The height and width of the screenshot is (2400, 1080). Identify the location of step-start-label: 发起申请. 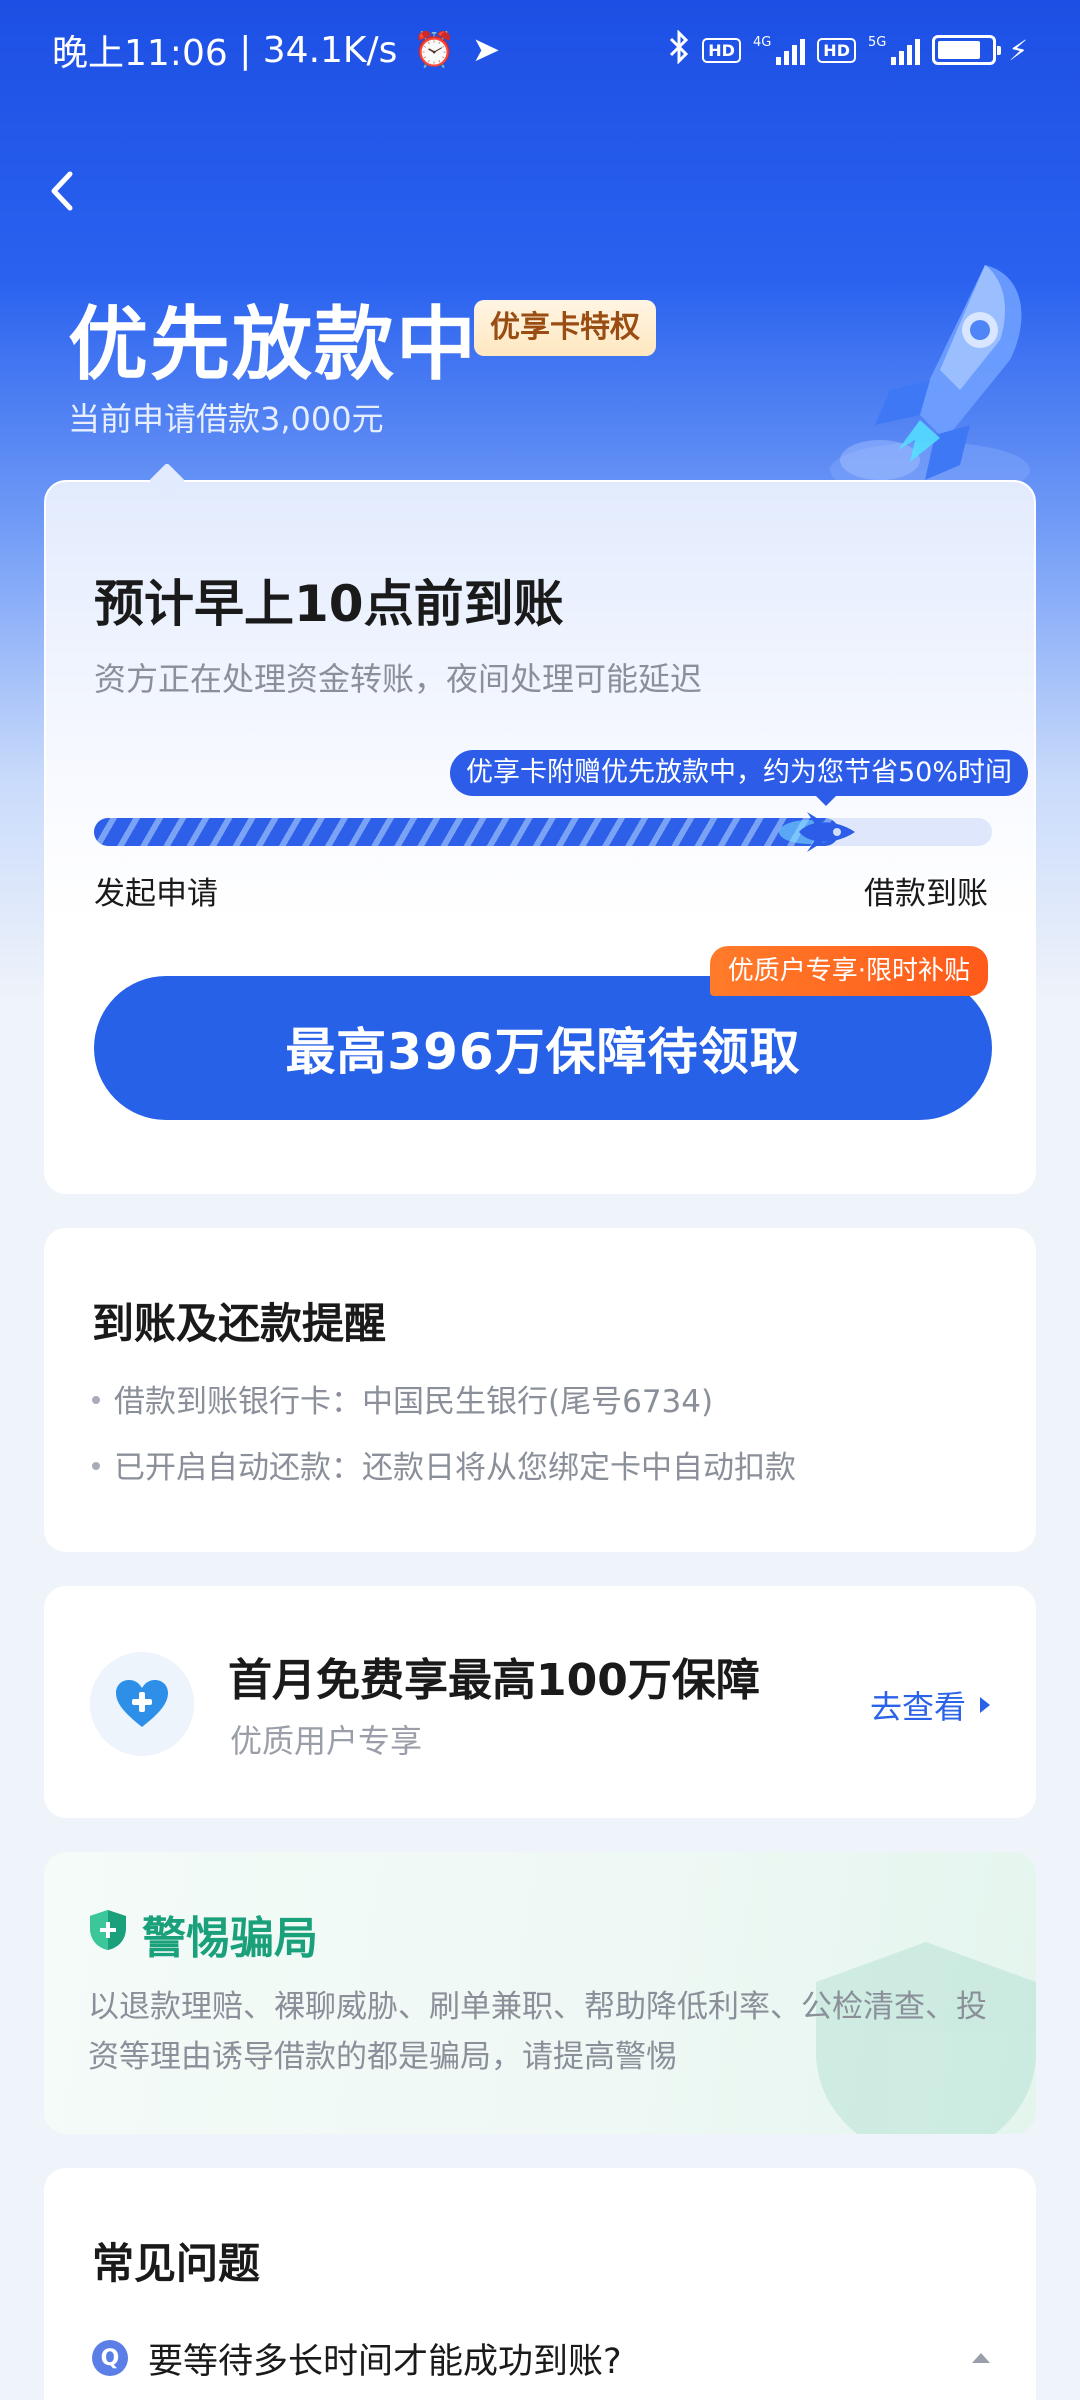
(156, 894).